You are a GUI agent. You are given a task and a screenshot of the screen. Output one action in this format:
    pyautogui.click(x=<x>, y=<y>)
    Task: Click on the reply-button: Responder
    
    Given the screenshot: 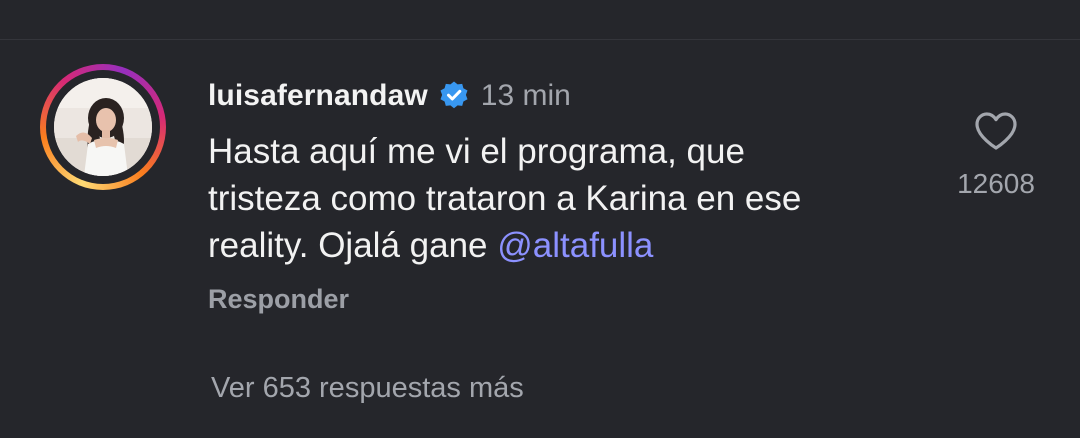 What is the action you would take?
    pyautogui.click(x=278, y=299)
    